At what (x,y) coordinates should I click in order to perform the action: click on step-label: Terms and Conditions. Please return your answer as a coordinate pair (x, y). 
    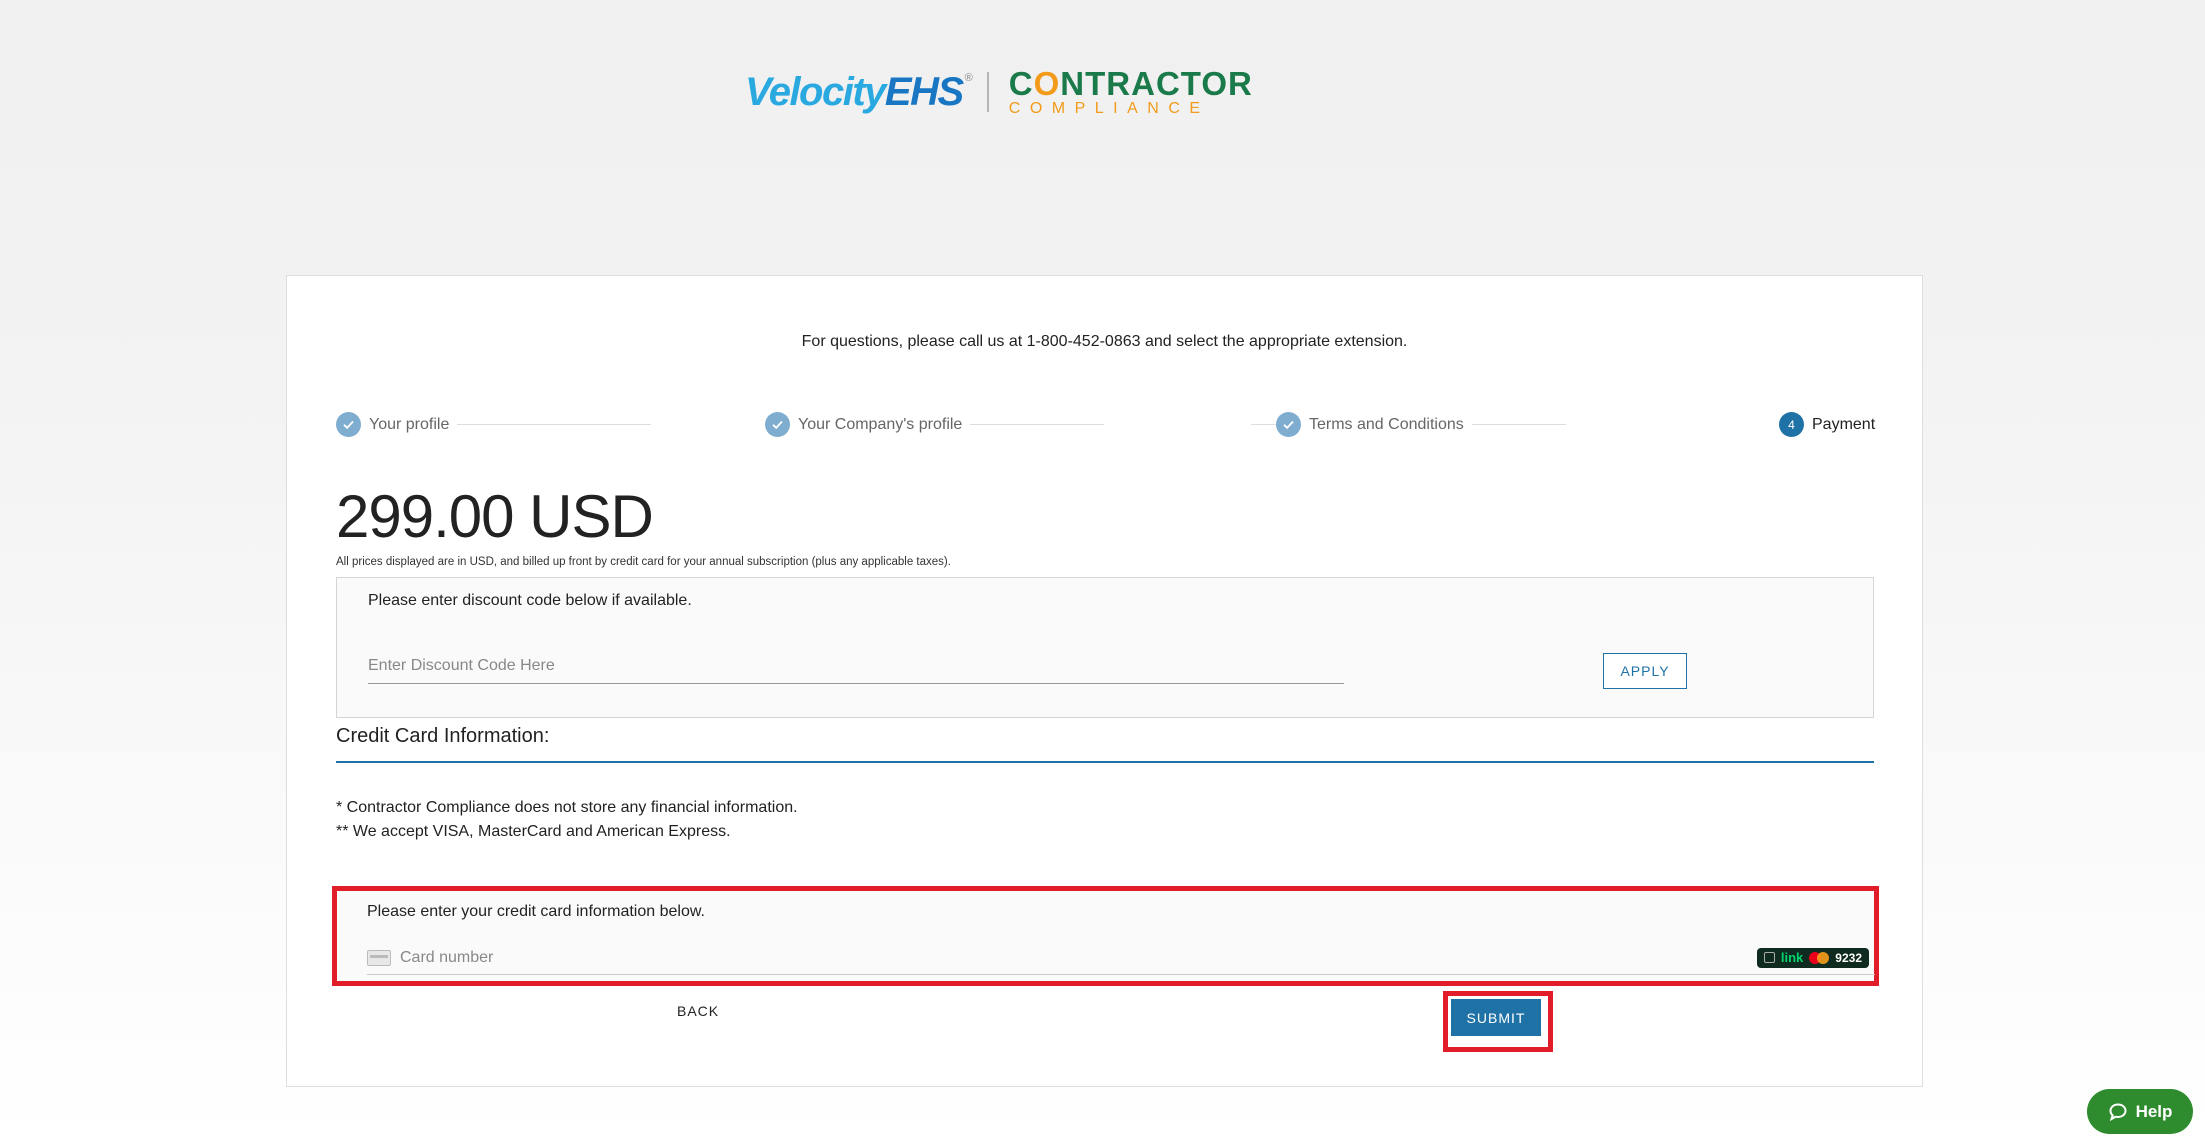
    Looking at the image, I should click on (1386, 424).